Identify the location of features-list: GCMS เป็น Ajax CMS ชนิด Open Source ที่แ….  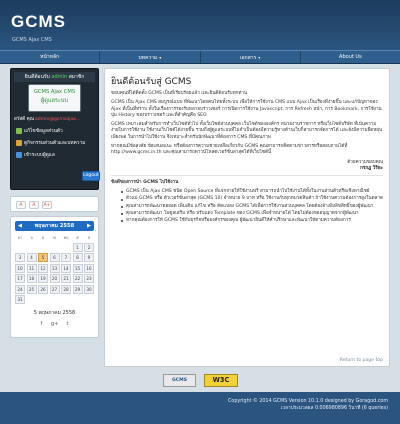
(252, 206).